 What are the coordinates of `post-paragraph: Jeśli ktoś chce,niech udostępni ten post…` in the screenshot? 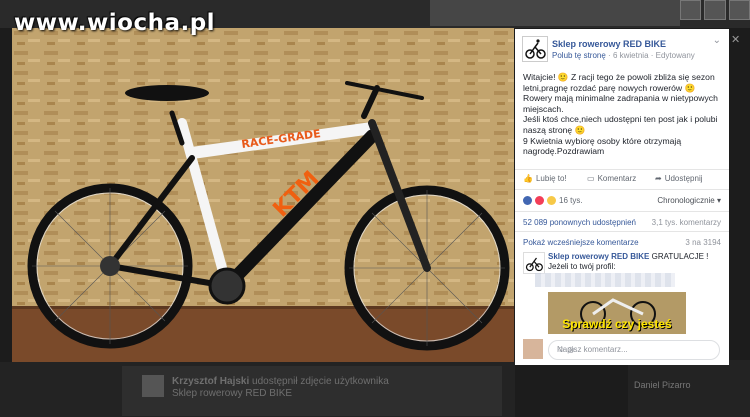 It's located at (620, 124).